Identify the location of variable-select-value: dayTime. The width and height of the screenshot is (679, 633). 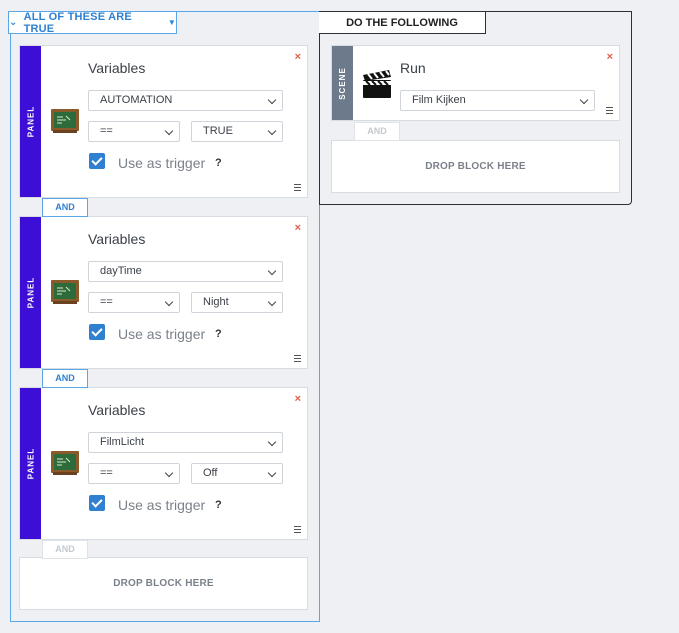
(121, 271).